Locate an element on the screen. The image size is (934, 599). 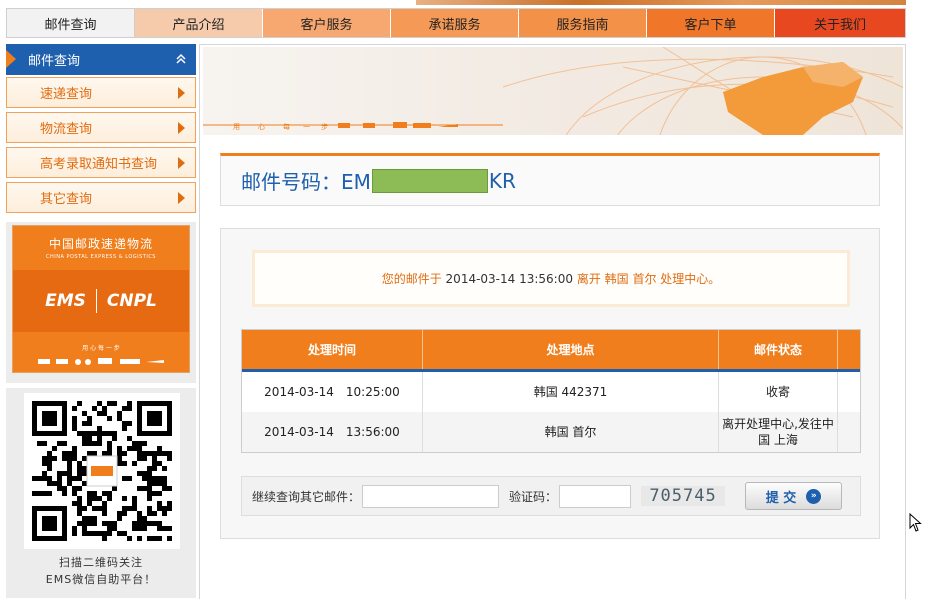
sidebar-item-admission: 高考录取通知书查询 is located at coordinates (101, 162).